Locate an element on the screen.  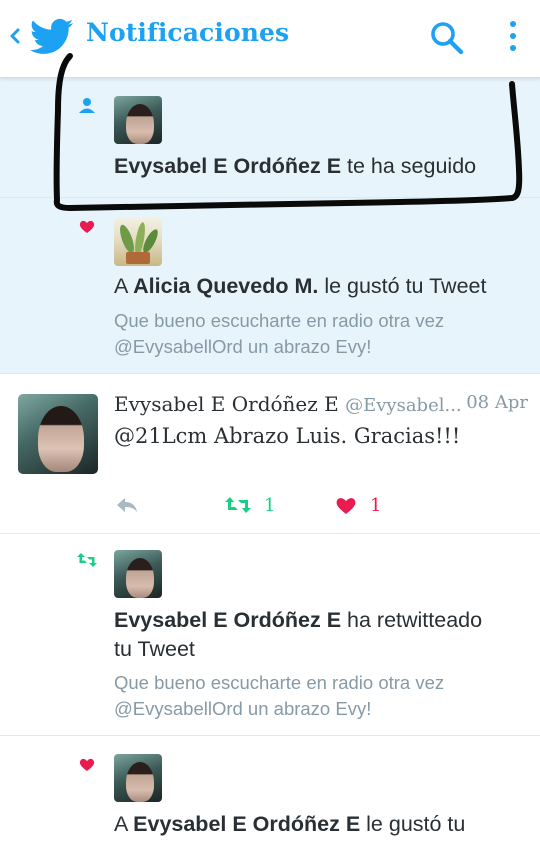
more-vertical-icon is located at coordinates (513, 36).